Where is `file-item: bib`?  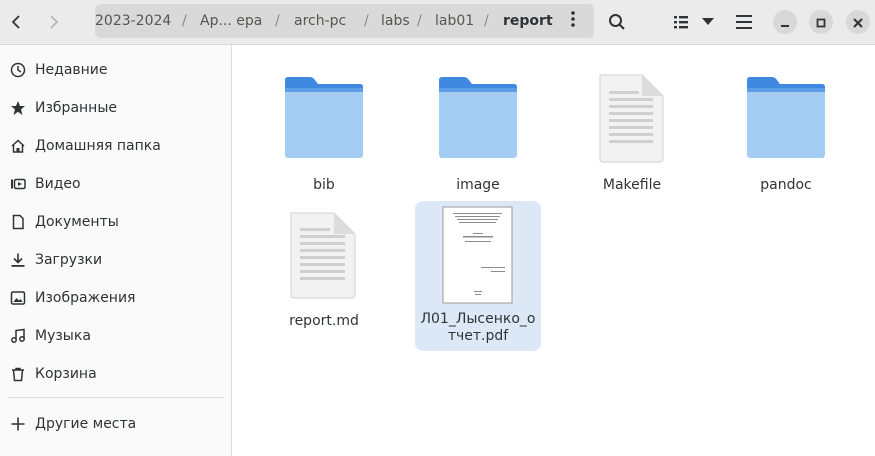
file-item: bib is located at coordinates (324, 138).